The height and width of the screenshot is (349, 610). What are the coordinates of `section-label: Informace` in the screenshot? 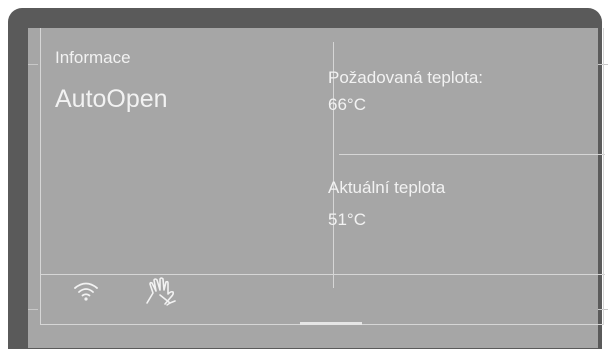 It's located at (93, 57).